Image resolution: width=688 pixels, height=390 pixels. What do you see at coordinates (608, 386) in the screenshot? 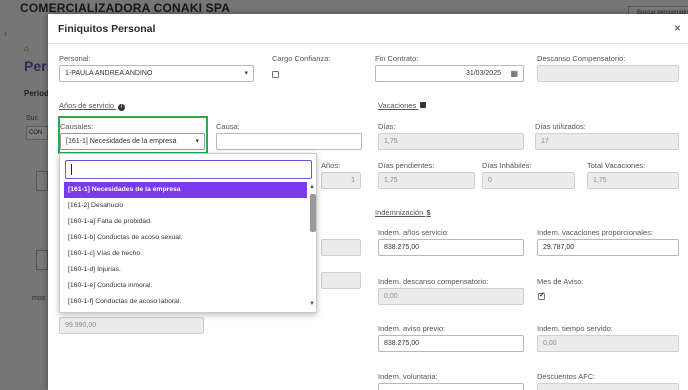
I see `descuentos-afc-input` at bounding box center [608, 386].